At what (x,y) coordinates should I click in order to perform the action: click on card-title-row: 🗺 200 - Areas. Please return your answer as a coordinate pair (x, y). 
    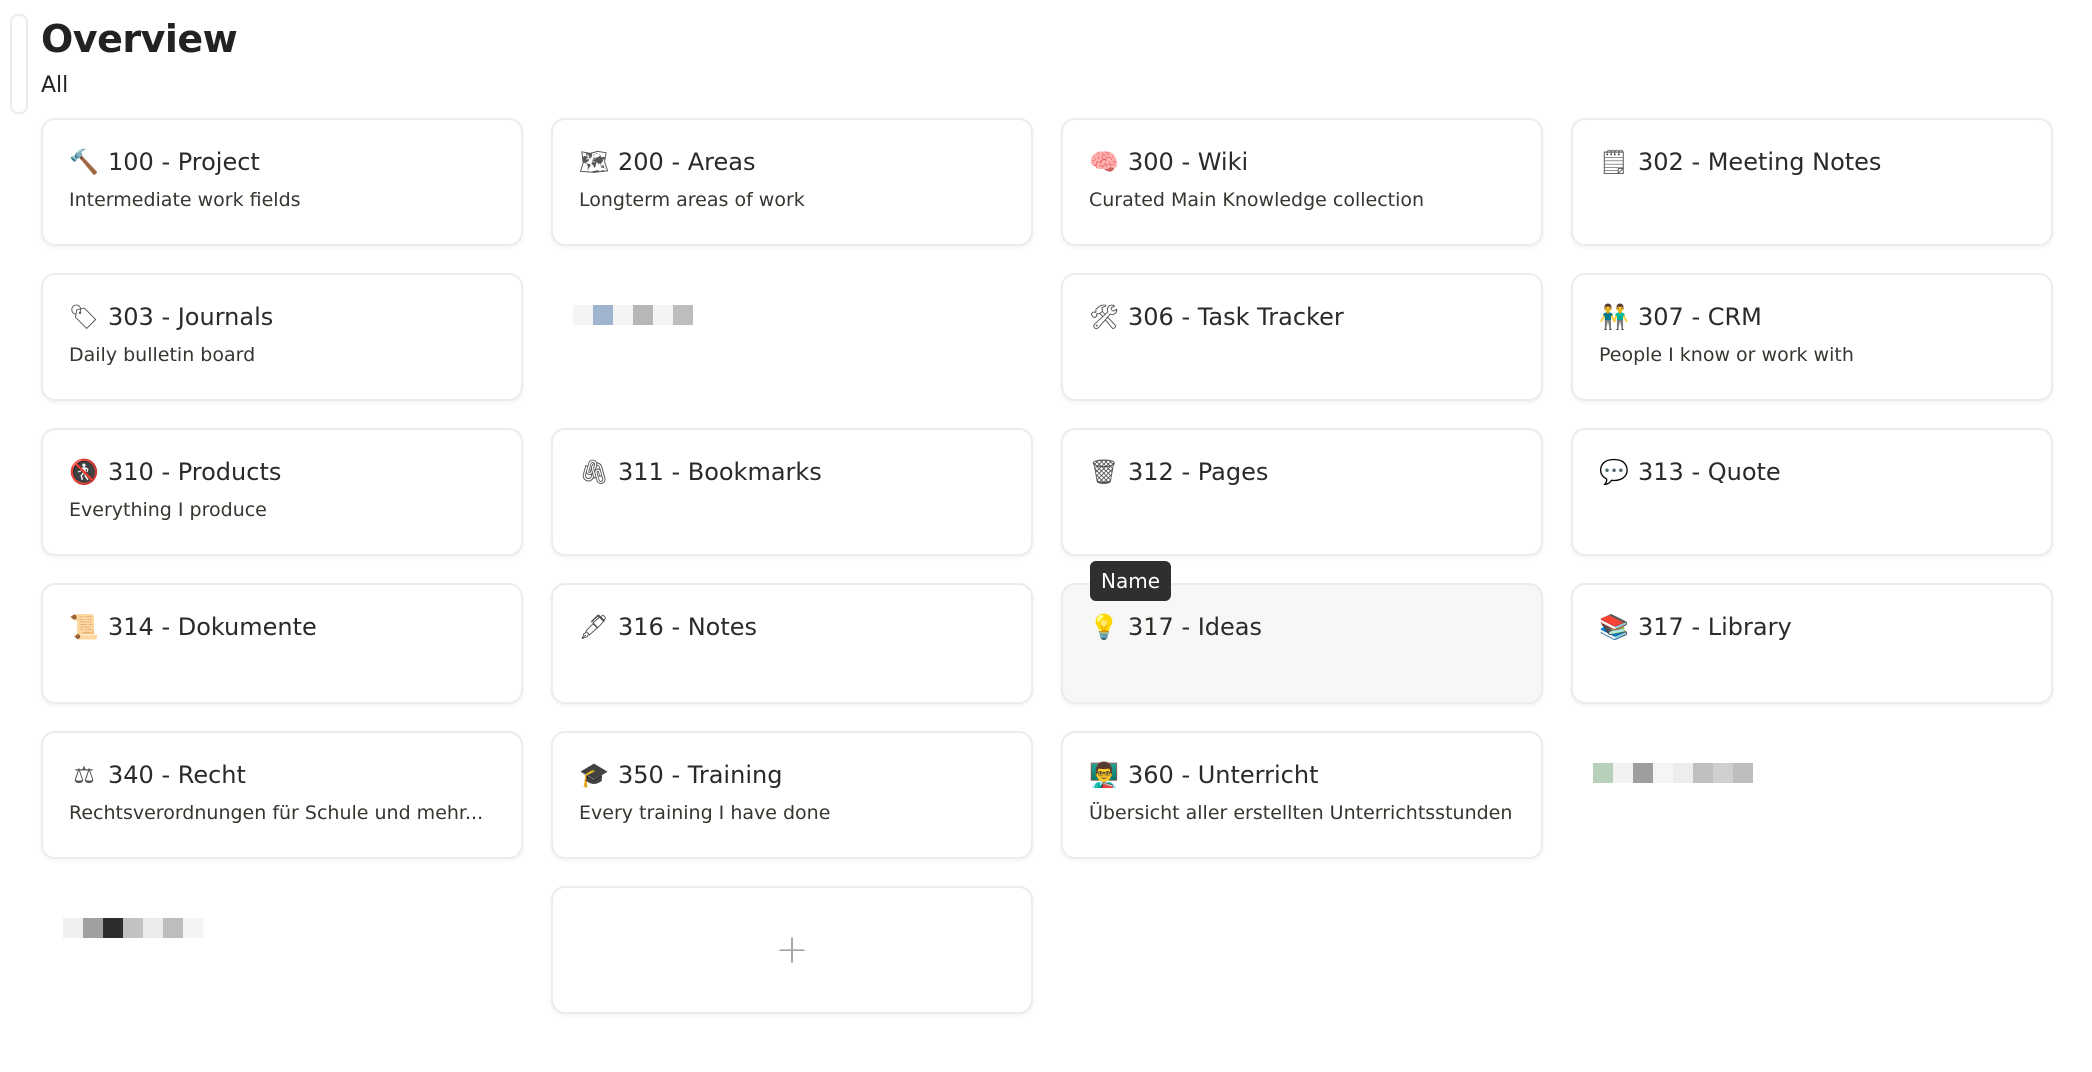
    Looking at the image, I should click on (792, 162).